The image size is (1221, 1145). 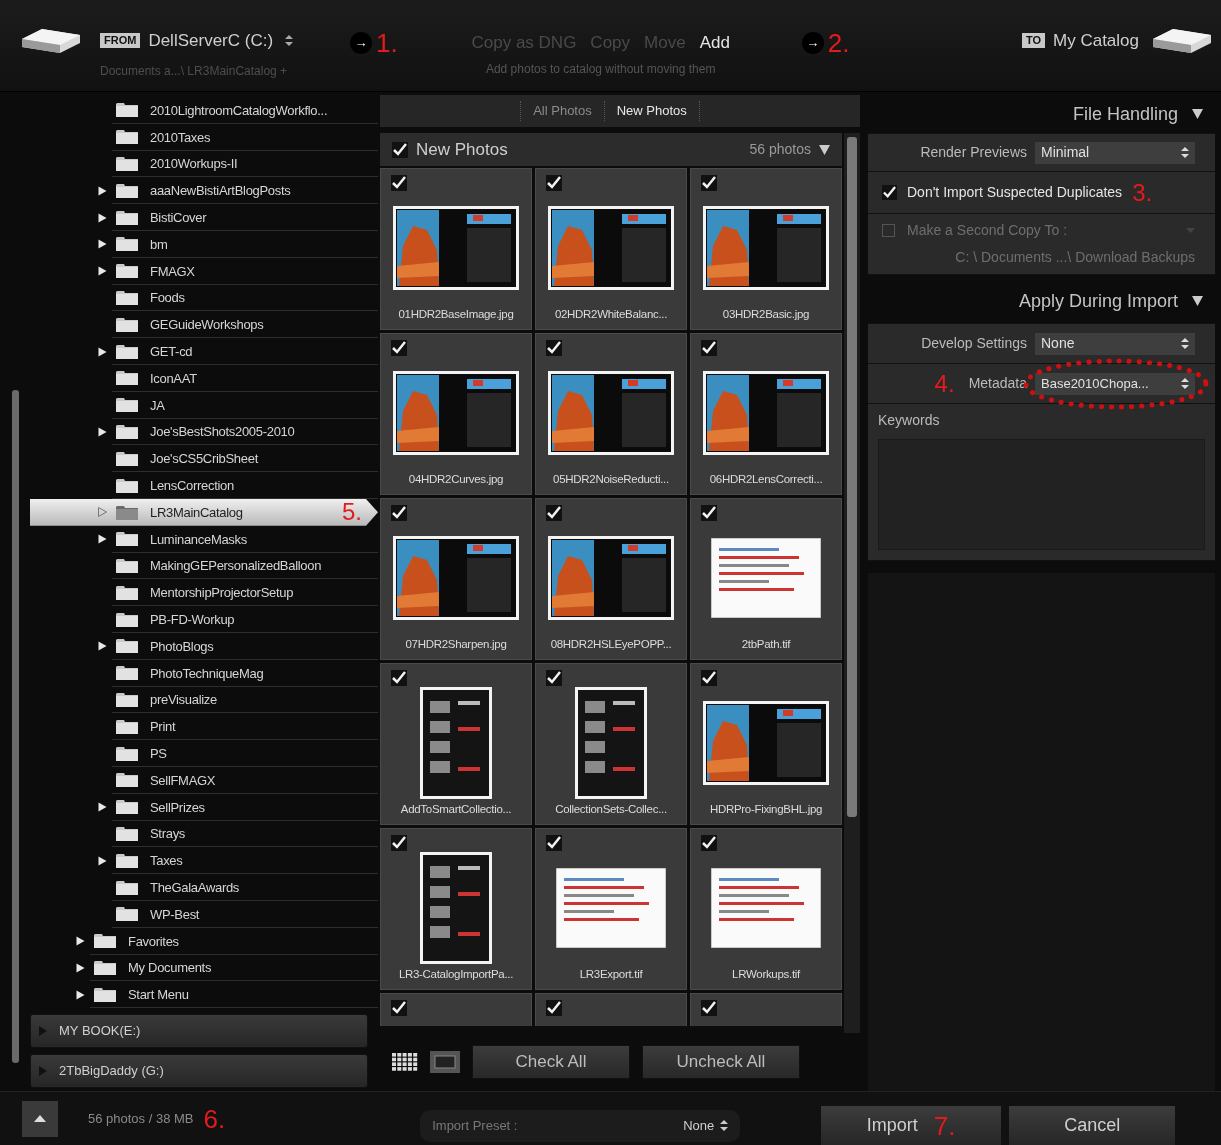 What do you see at coordinates (204, 753) in the screenshot?
I see `folder-row: PS` at bounding box center [204, 753].